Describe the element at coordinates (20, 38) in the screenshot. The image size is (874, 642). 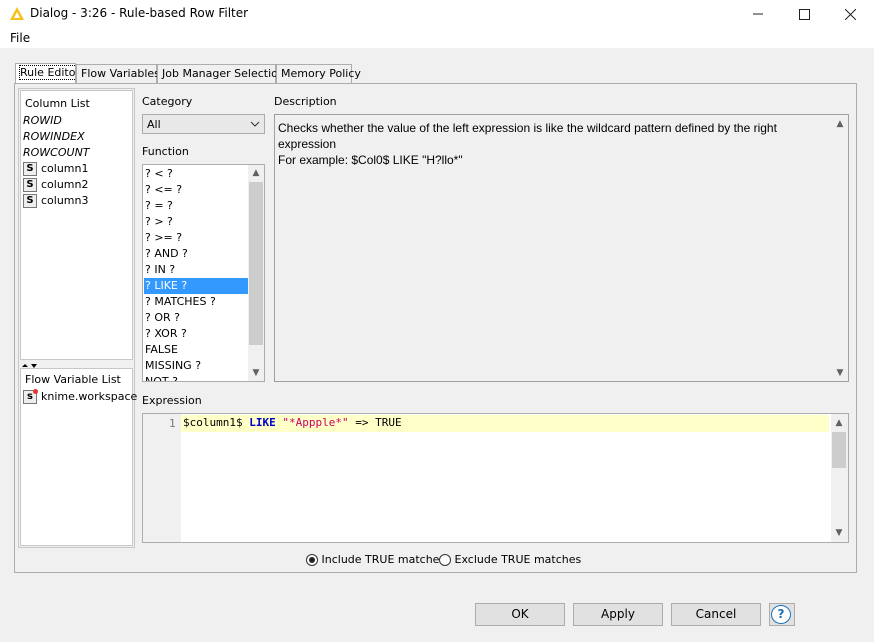
I see `menu-file: File` at that location.